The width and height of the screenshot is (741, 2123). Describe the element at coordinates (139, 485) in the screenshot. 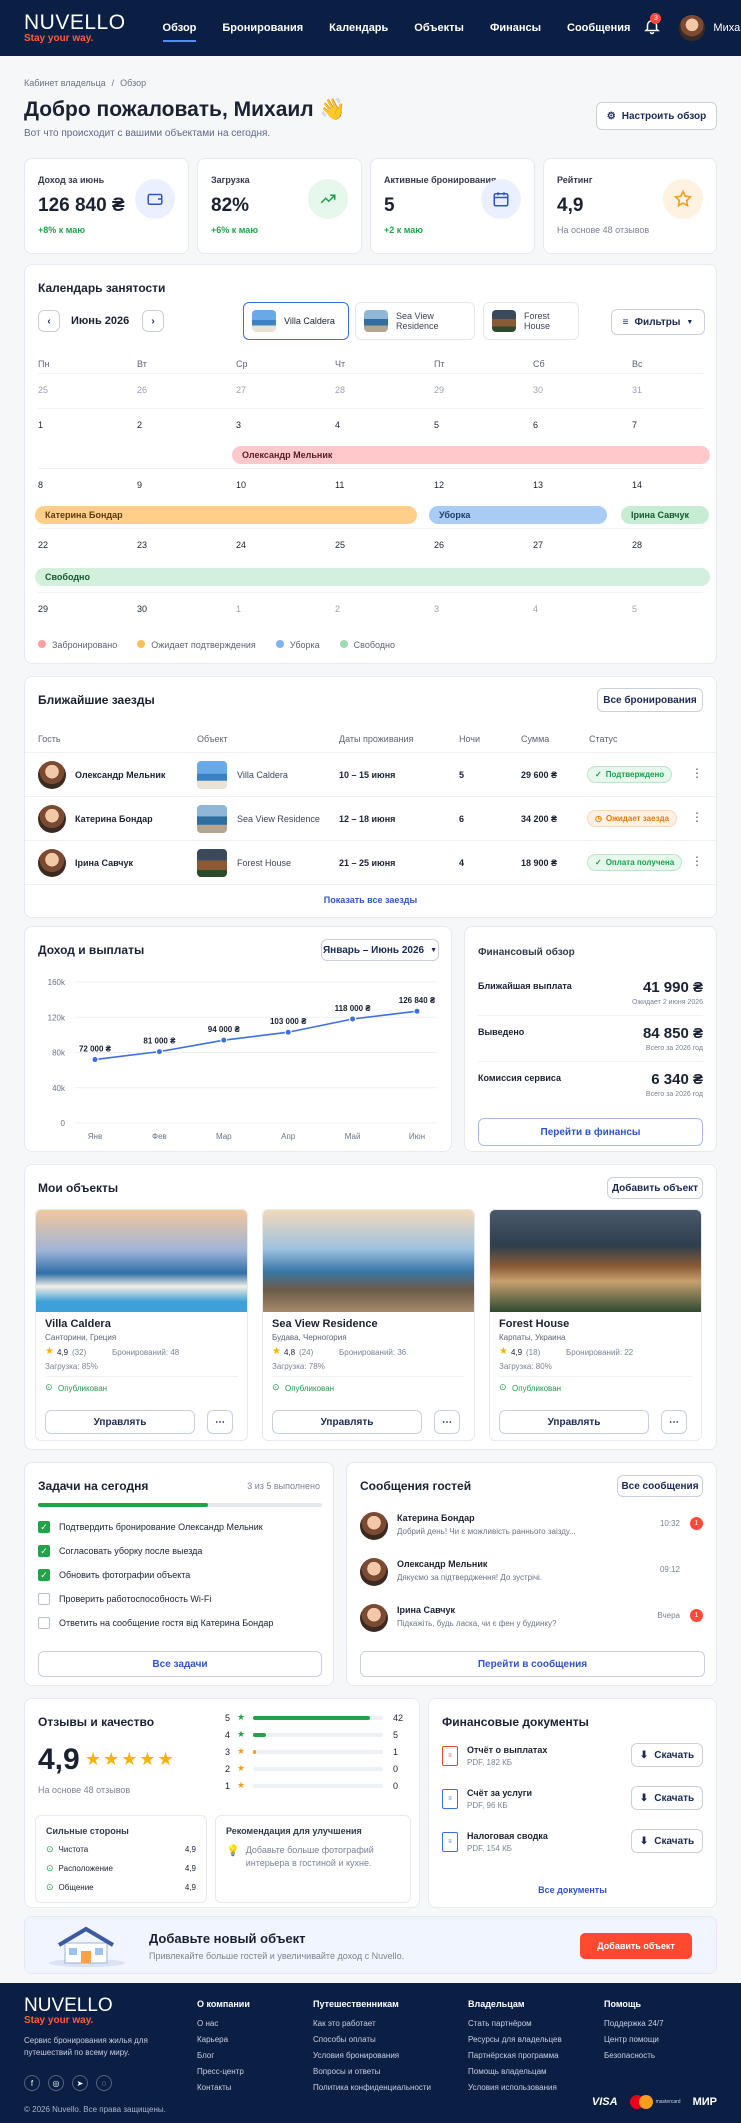

I see `calendar-day: 9` at that location.